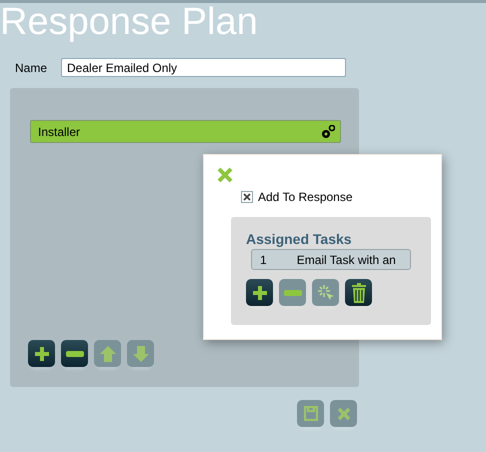 This screenshot has width=486, height=452. Describe the element at coordinates (325, 293) in the screenshot. I see `sparkle-cursor-icon` at that location.